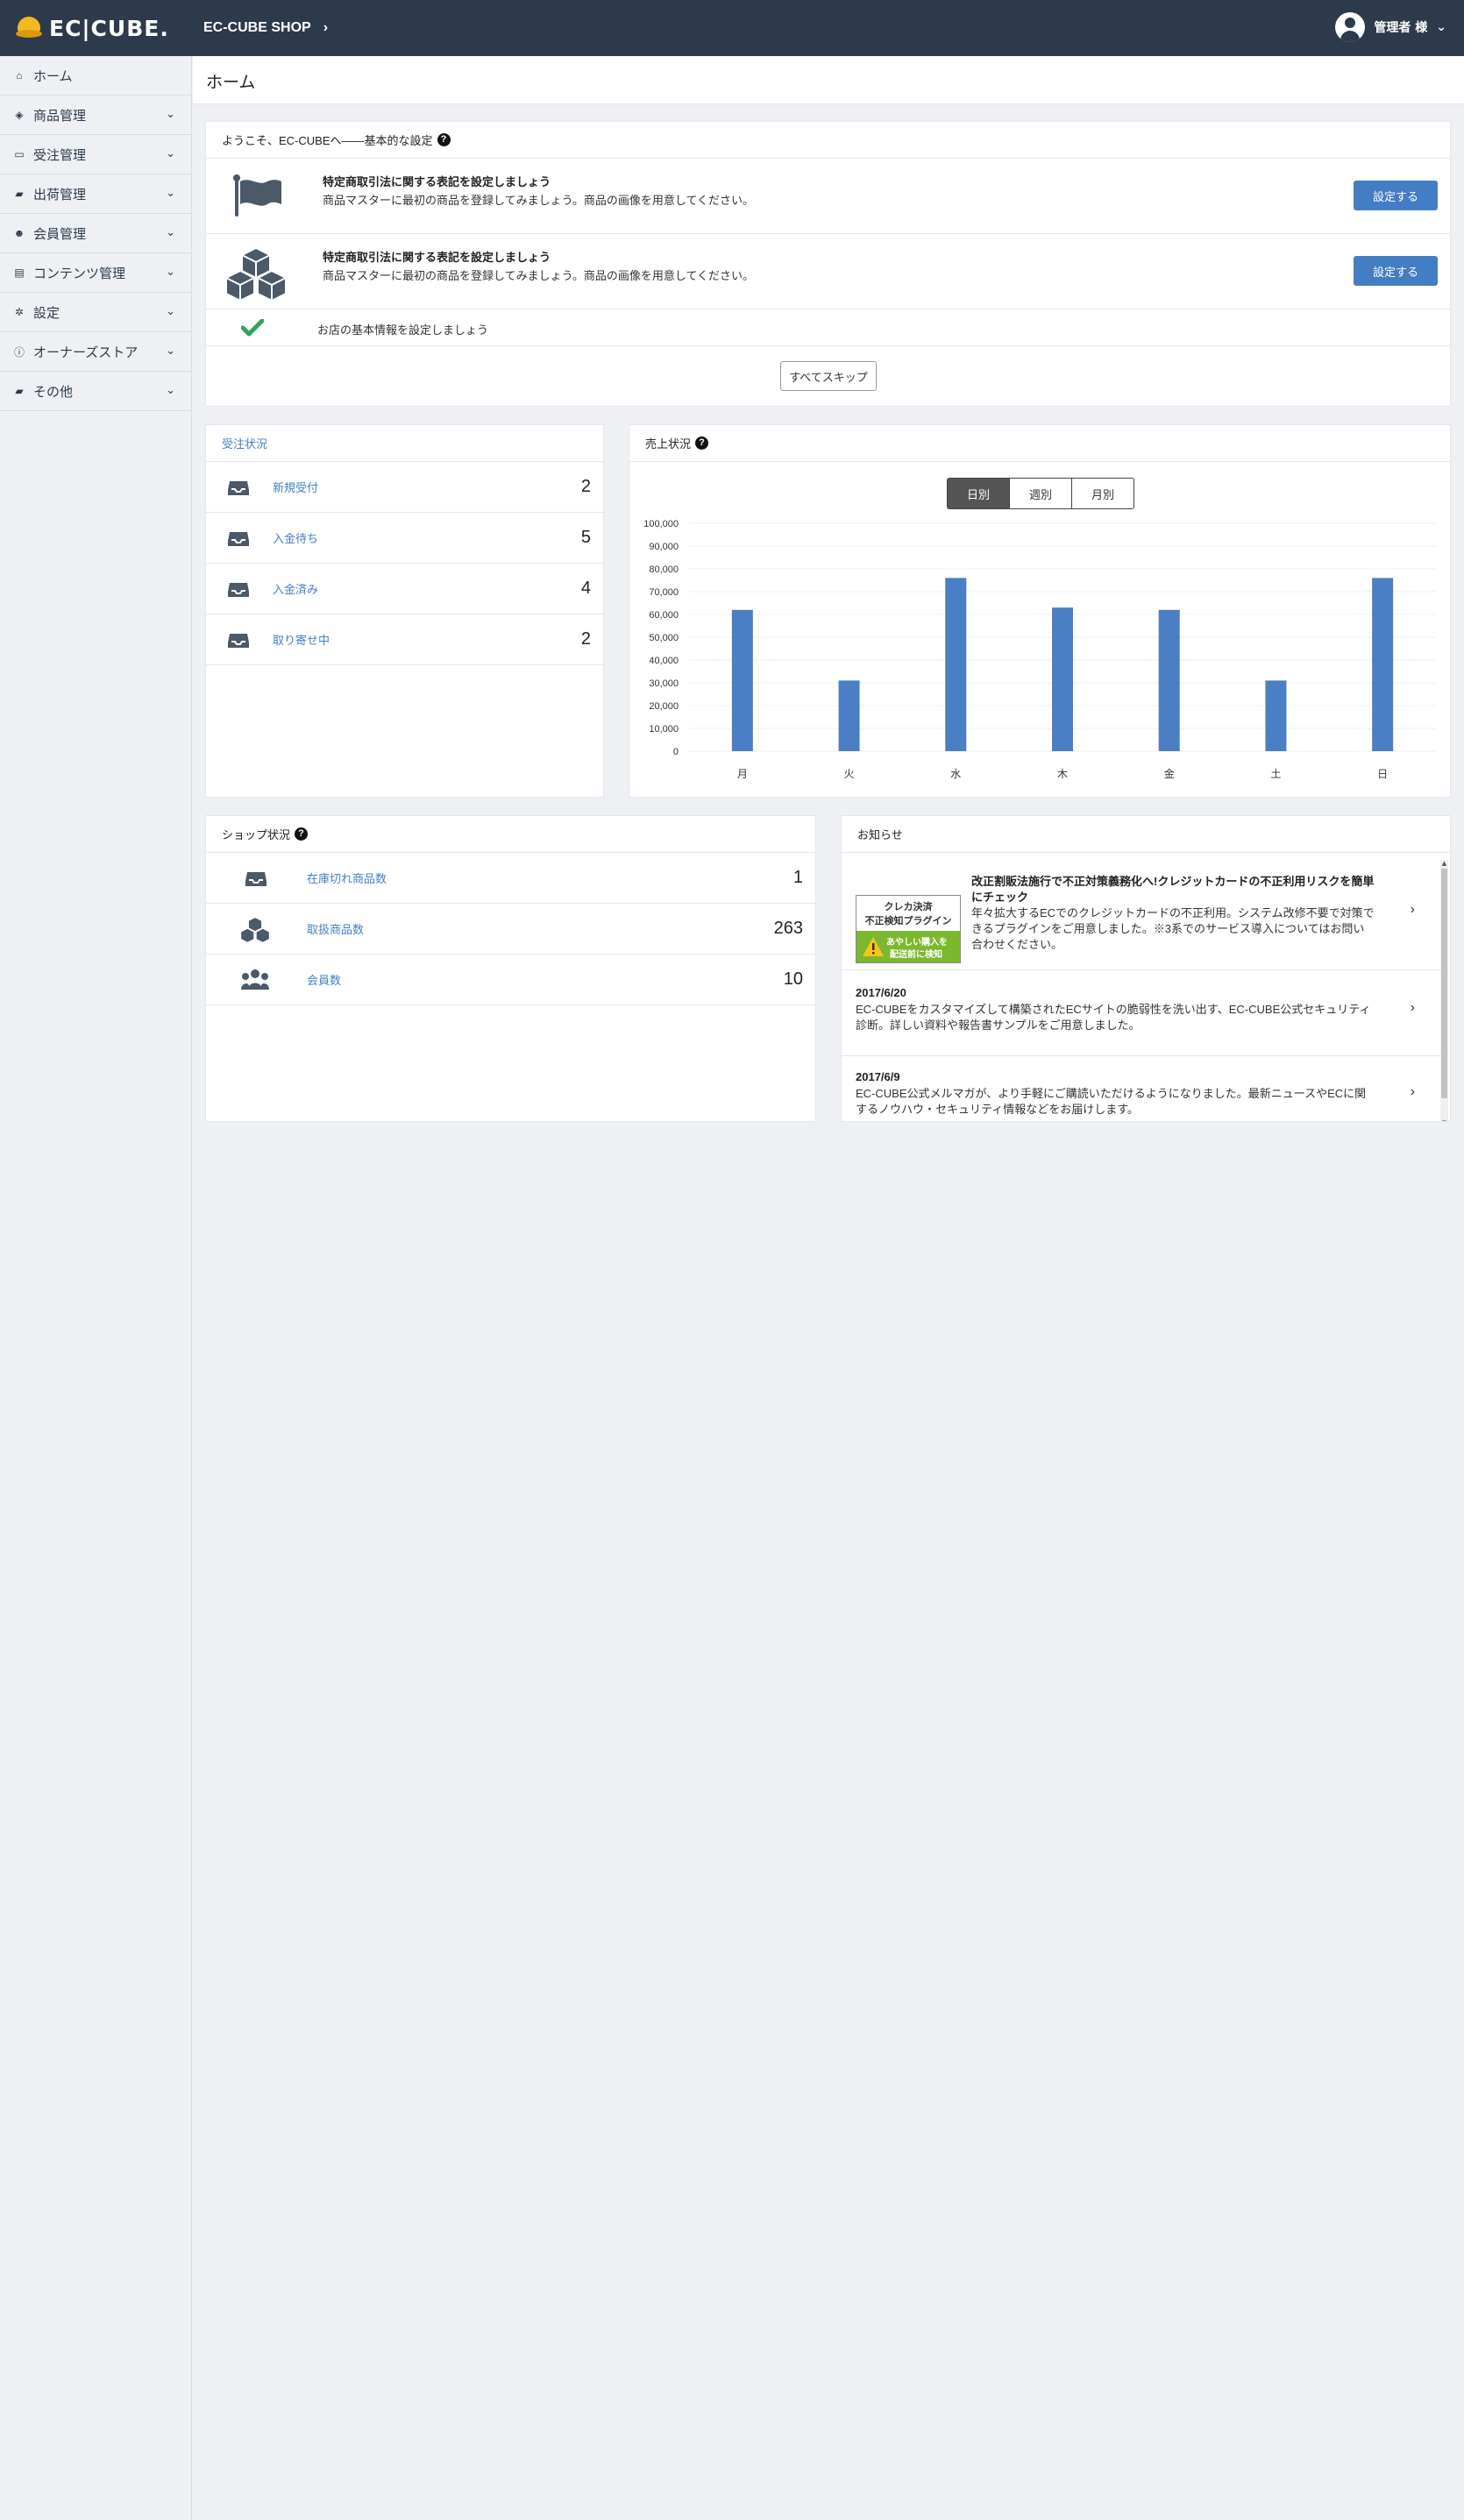 The image size is (1464, 2520). What do you see at coordinates (335, 928) in the screenshot?
I see `shop-status-label: 取扱商品数` at bounding box center [335, 928].